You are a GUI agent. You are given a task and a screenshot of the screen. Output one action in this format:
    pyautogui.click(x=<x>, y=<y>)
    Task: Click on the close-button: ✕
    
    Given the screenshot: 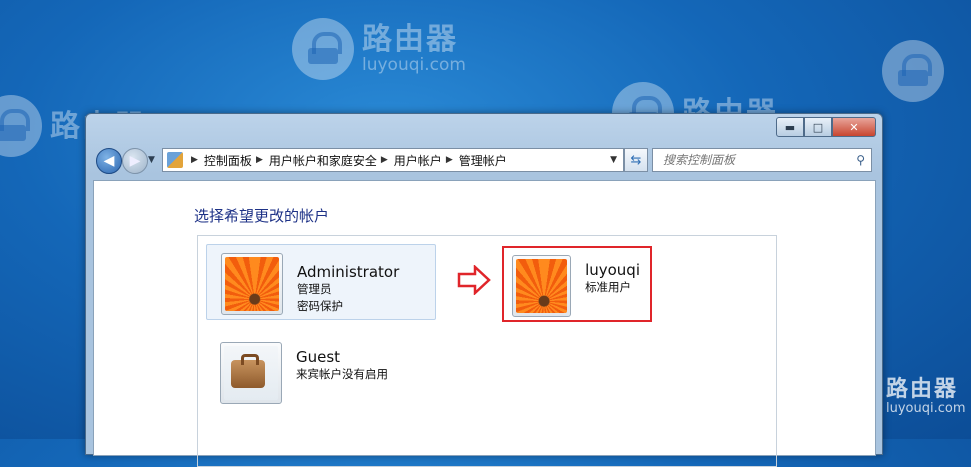 What is the action you would take?
    pyautogui.click(x=854, y=127)
    